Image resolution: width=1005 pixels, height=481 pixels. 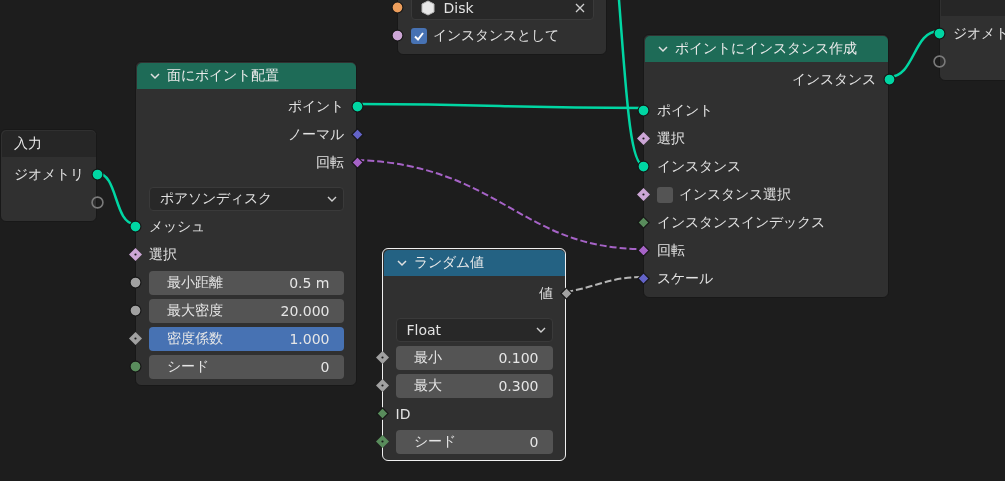 What do you see at coordinates (403, 413) in the screenshot?
I see `socket-label: ID` at bounding box center [403, 413].